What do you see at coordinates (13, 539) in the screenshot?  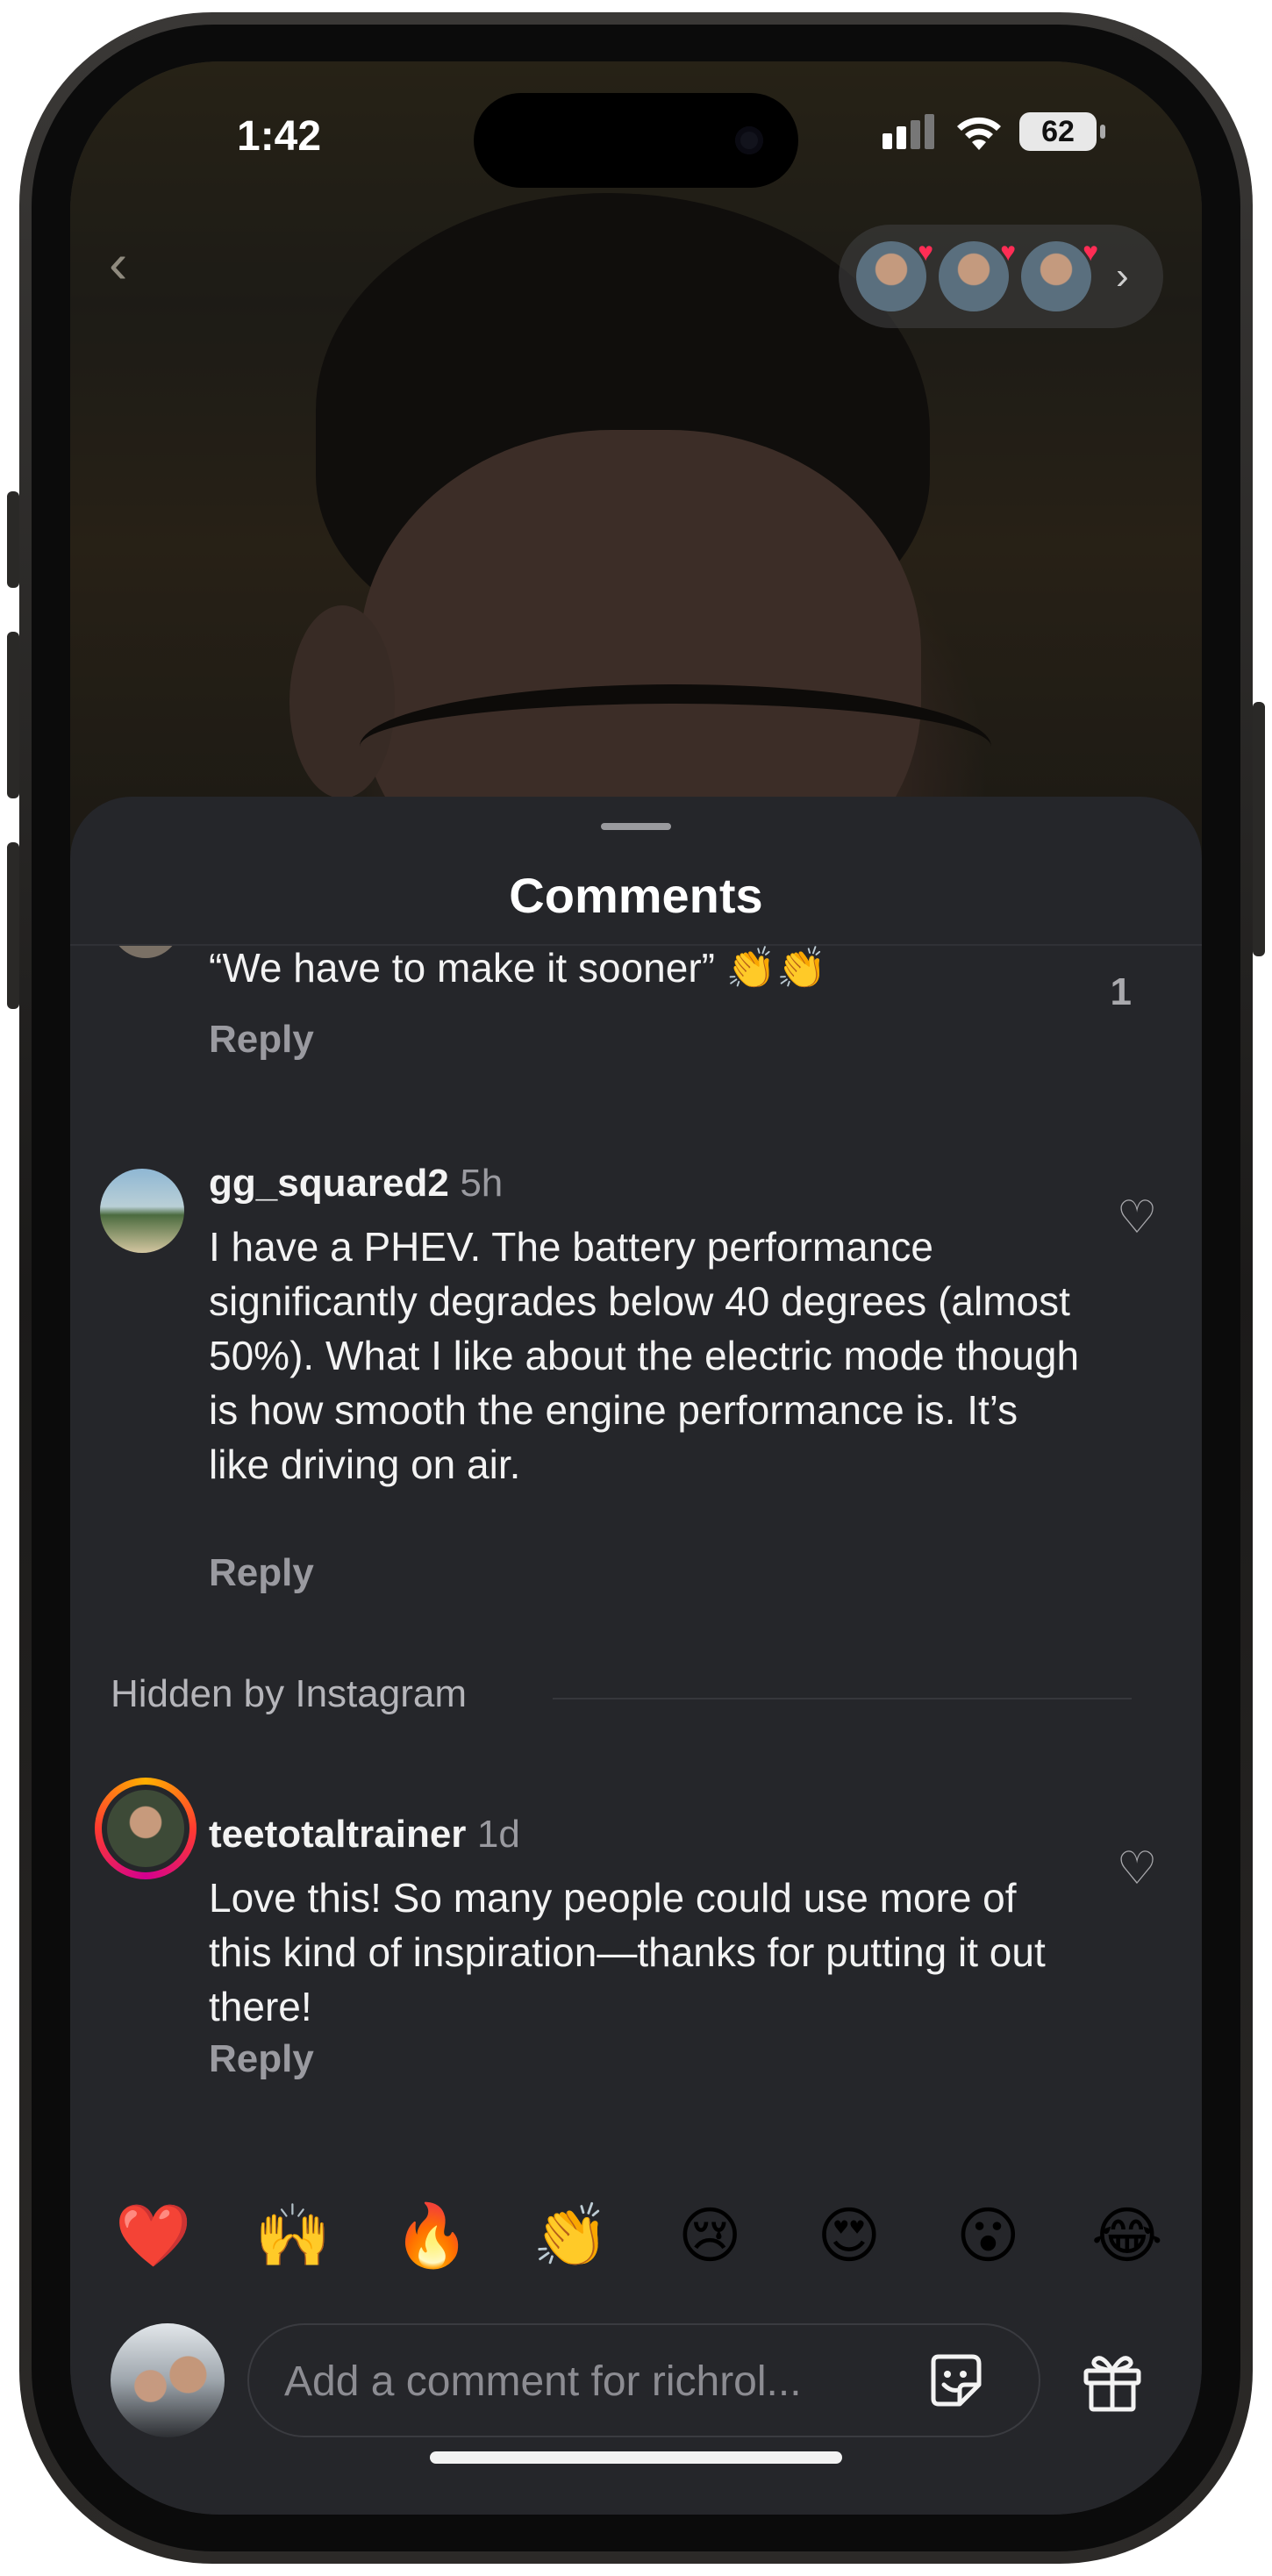 I see `action-button` at bounding box center [13, 539].